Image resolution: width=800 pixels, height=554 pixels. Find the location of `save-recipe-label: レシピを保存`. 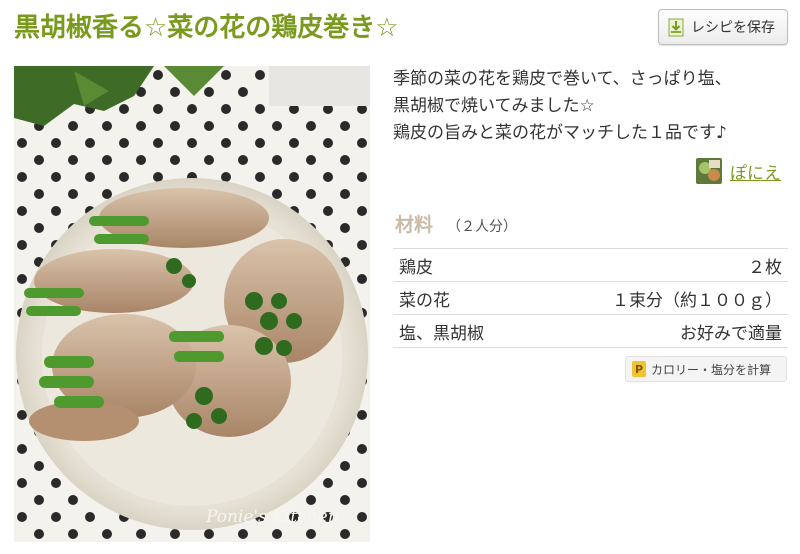

save-recipe-label: レシピを保存 is located at coordinates (733, 28).